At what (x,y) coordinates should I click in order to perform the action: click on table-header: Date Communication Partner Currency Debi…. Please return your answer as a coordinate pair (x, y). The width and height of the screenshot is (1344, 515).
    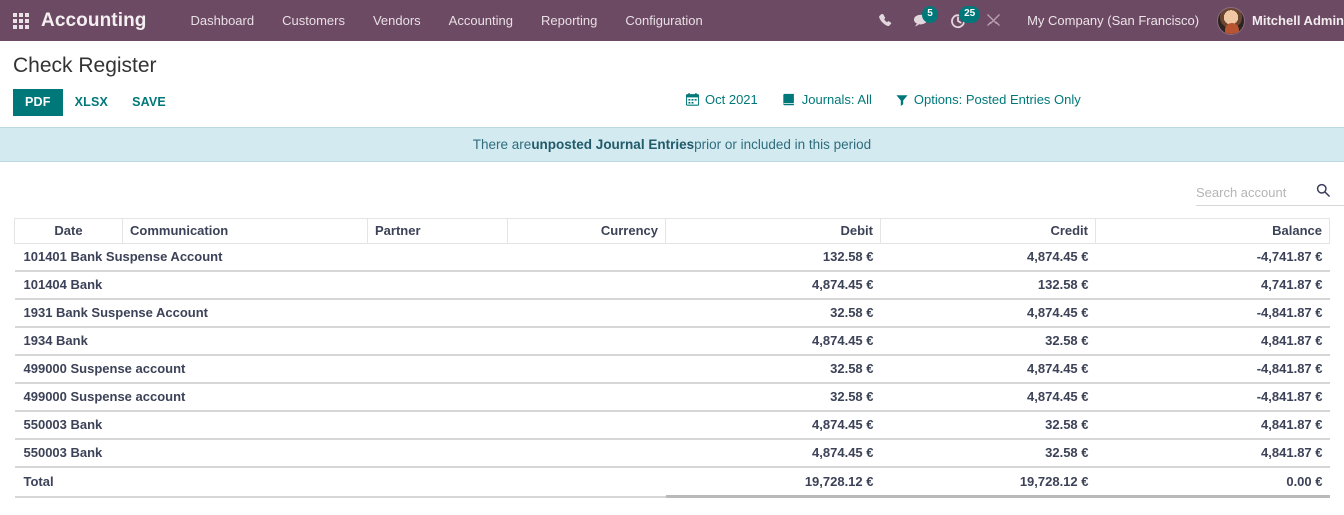
    Looking at the image, I should click on (672, 231).